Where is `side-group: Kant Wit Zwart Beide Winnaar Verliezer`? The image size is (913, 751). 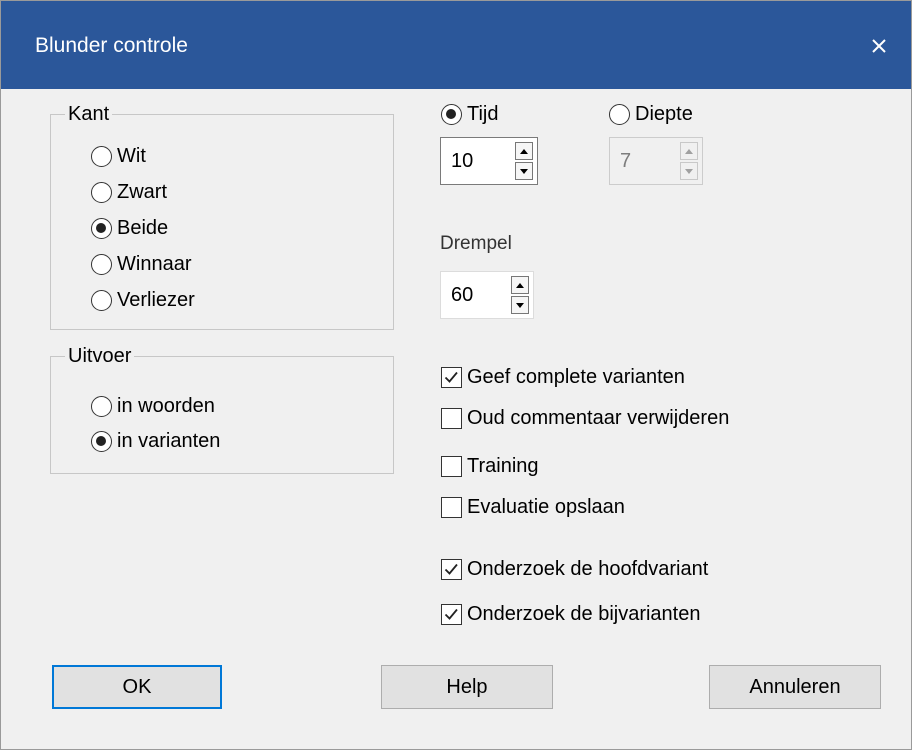
side-group: Kant Wit Zwart Beide Winnaar Verliezer is located at coordinates (222, 215).